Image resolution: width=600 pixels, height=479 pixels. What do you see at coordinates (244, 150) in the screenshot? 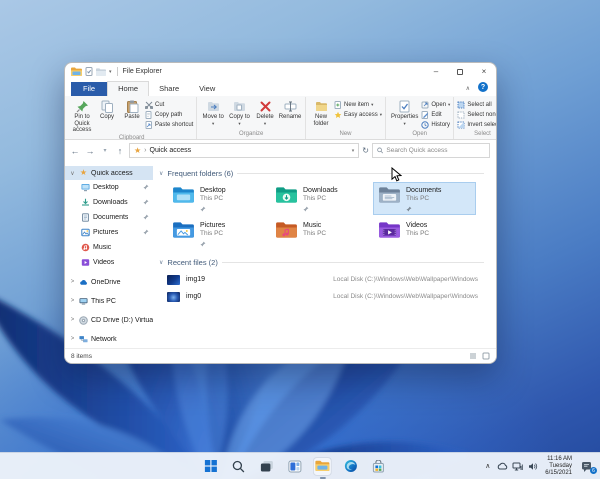
I see `address-breadcrumb: ★ › Quick access ▾` at bounding box center [244, 150].